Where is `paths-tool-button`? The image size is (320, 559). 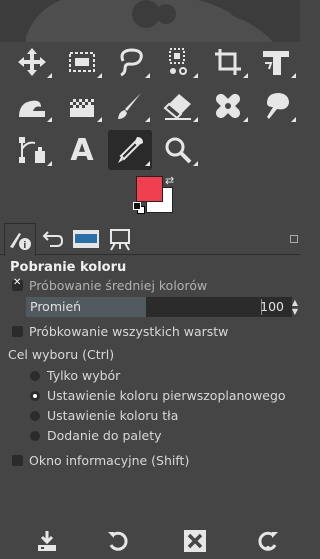
paths-tool-button is located at coordinates (32, 150).